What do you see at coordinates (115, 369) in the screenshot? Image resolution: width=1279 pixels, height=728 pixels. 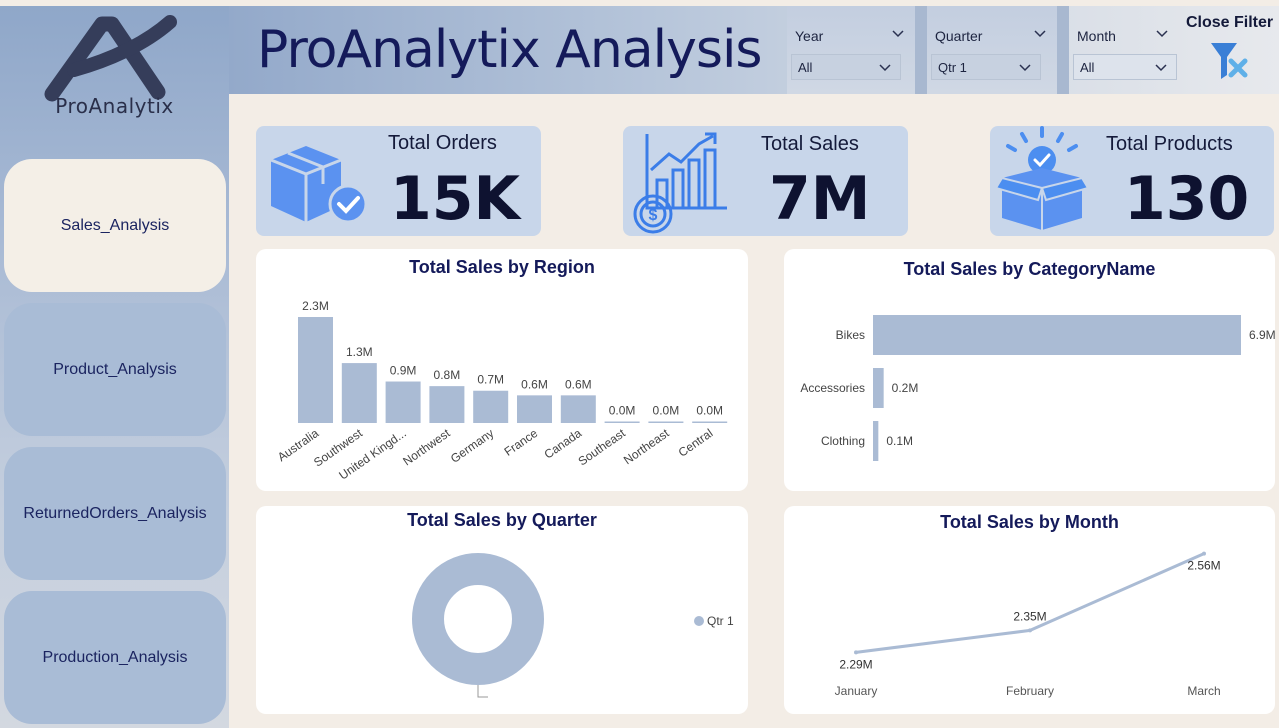 I see `nav-product-analysis: Product_Analysis` at bounding box center [115, 369].